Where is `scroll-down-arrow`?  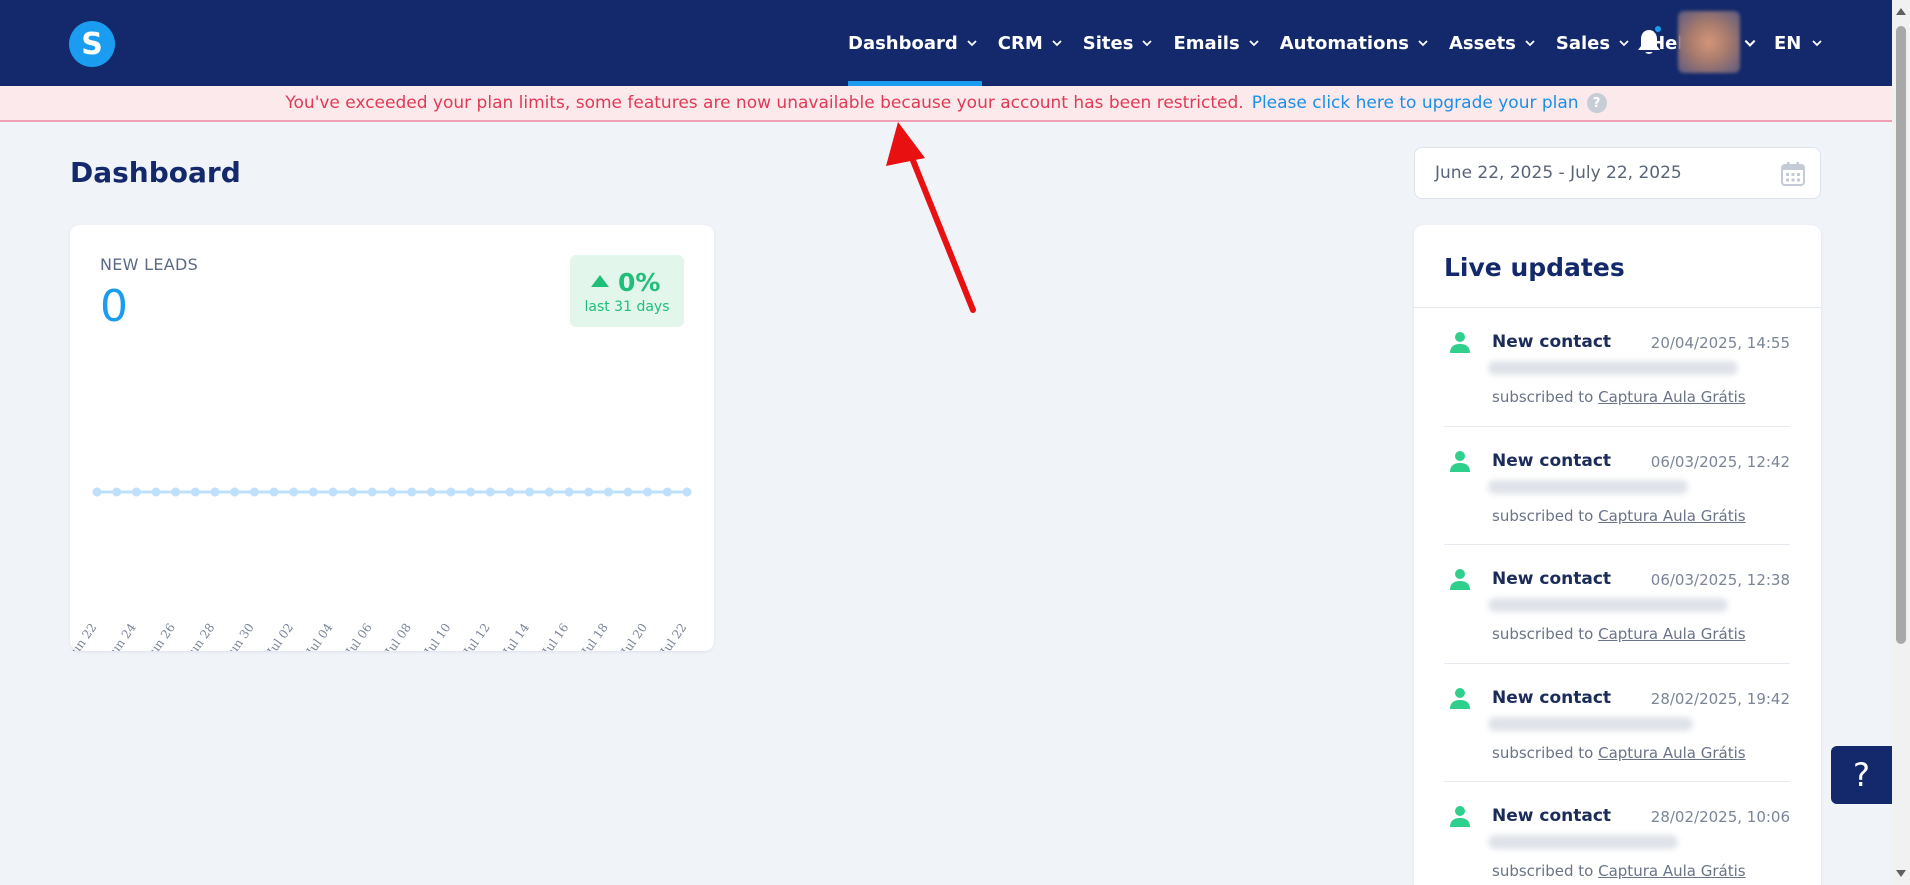
scroll-down-arrow is located at coordinates (1901, 873).